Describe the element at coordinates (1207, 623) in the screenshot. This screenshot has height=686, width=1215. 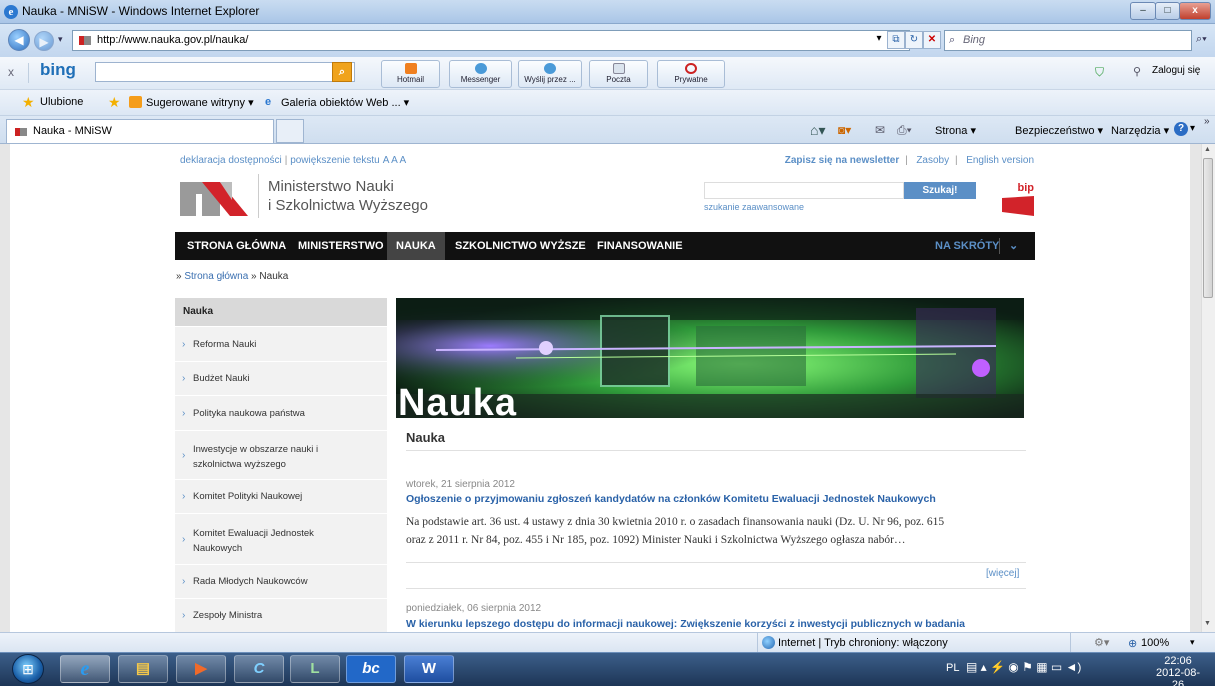
I see `scroll-down-icon: ▼` at that location.